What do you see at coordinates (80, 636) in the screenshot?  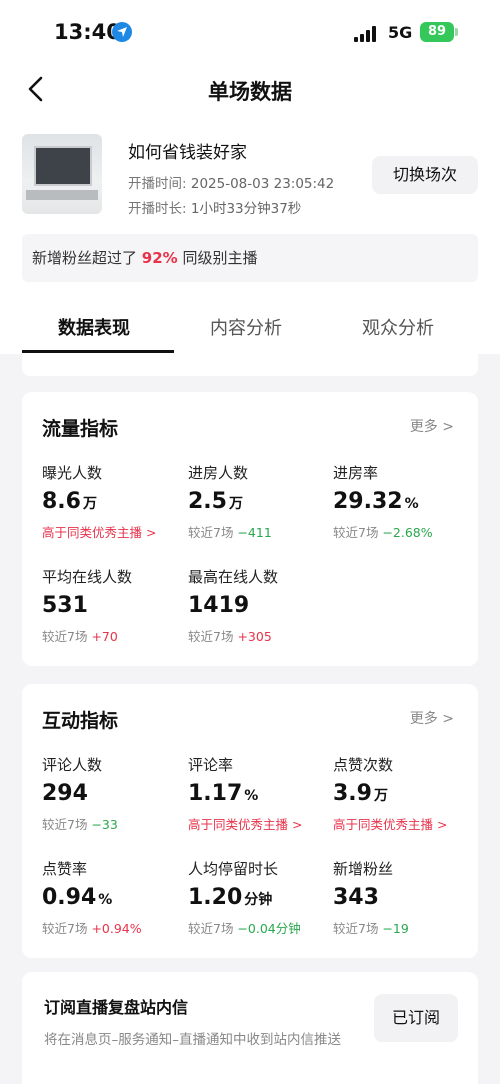 I see `metric-compare: 较近7场 +70` at bounding box center [80, 636].